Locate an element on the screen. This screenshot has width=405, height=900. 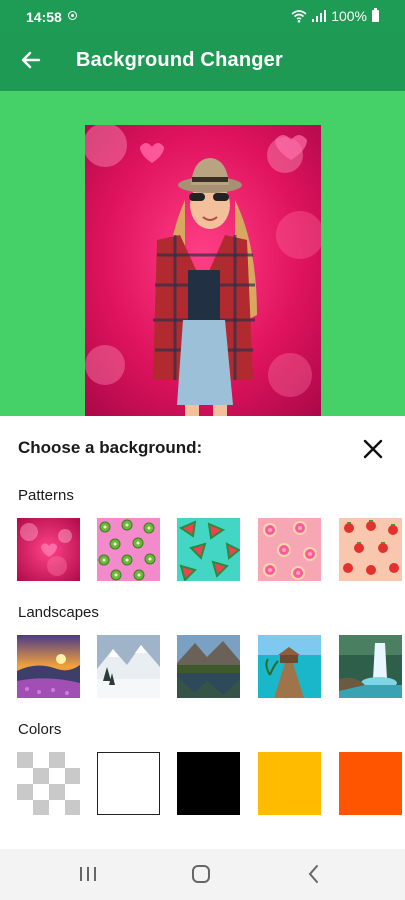
pattern-thumb-kiwi is located at coordinates (128, 549).